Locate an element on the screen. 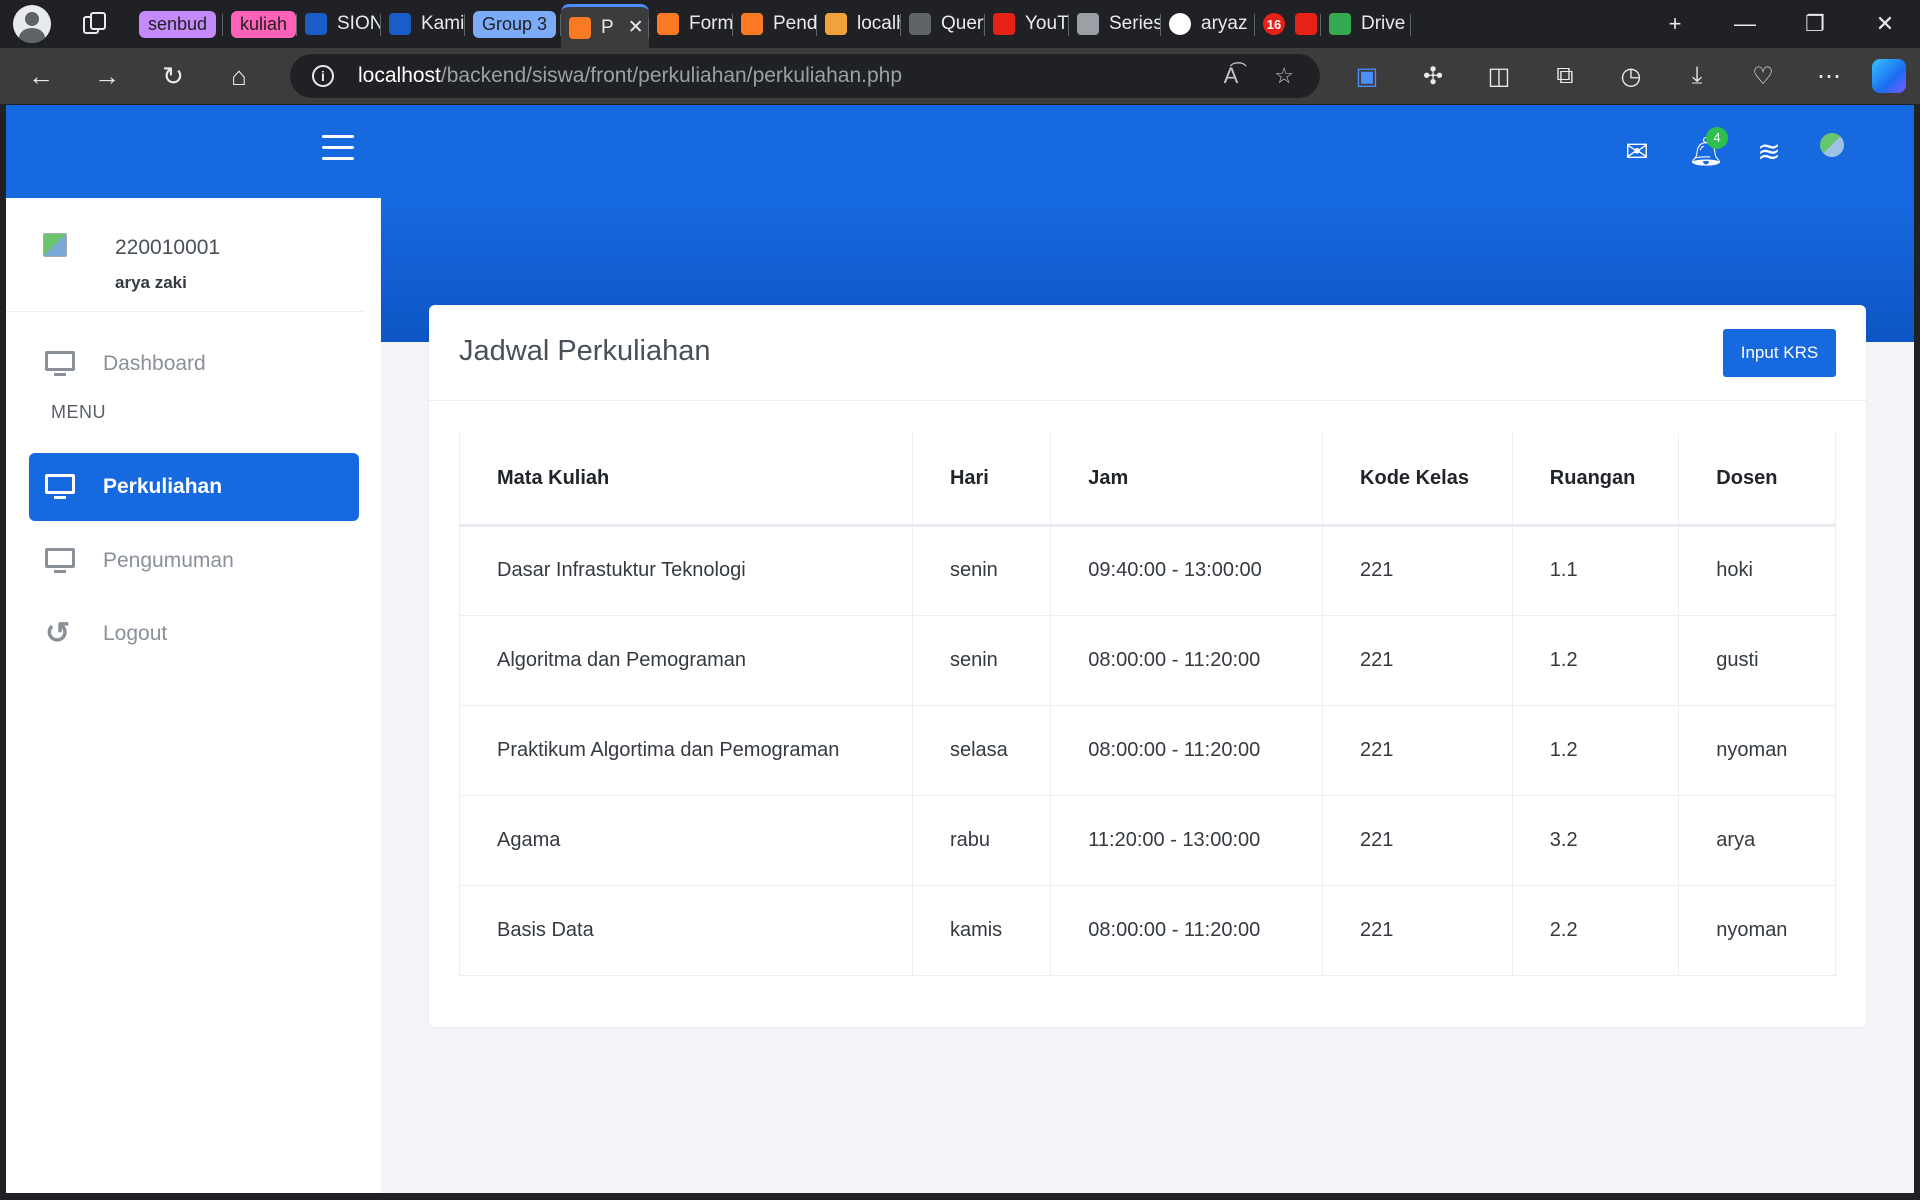  browser-tab: YouTu is located at coordinates (1027, 24).